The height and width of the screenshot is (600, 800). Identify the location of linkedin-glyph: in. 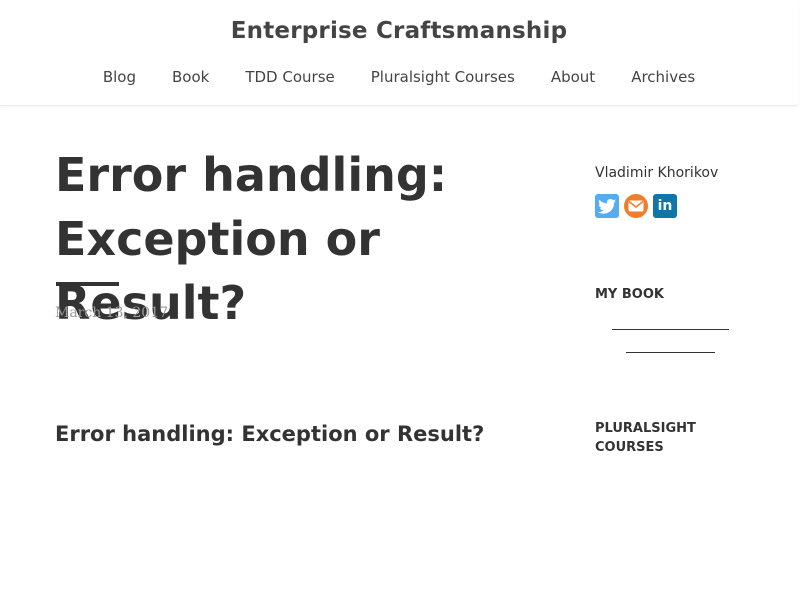
(665, 206).